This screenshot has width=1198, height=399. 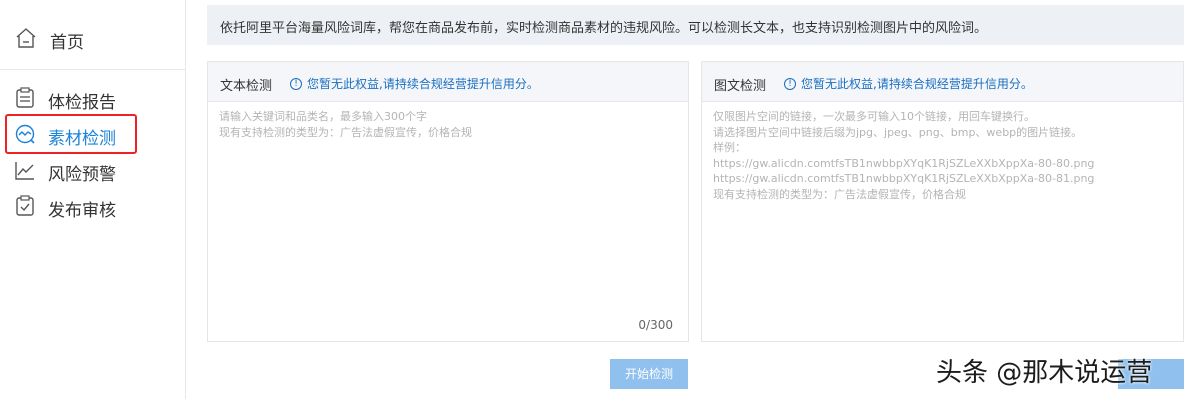 What do you see at coordinates (649, 374) in the screenshot?
I see `start-check-button: 开始检测` at bounding box center [649, 374].